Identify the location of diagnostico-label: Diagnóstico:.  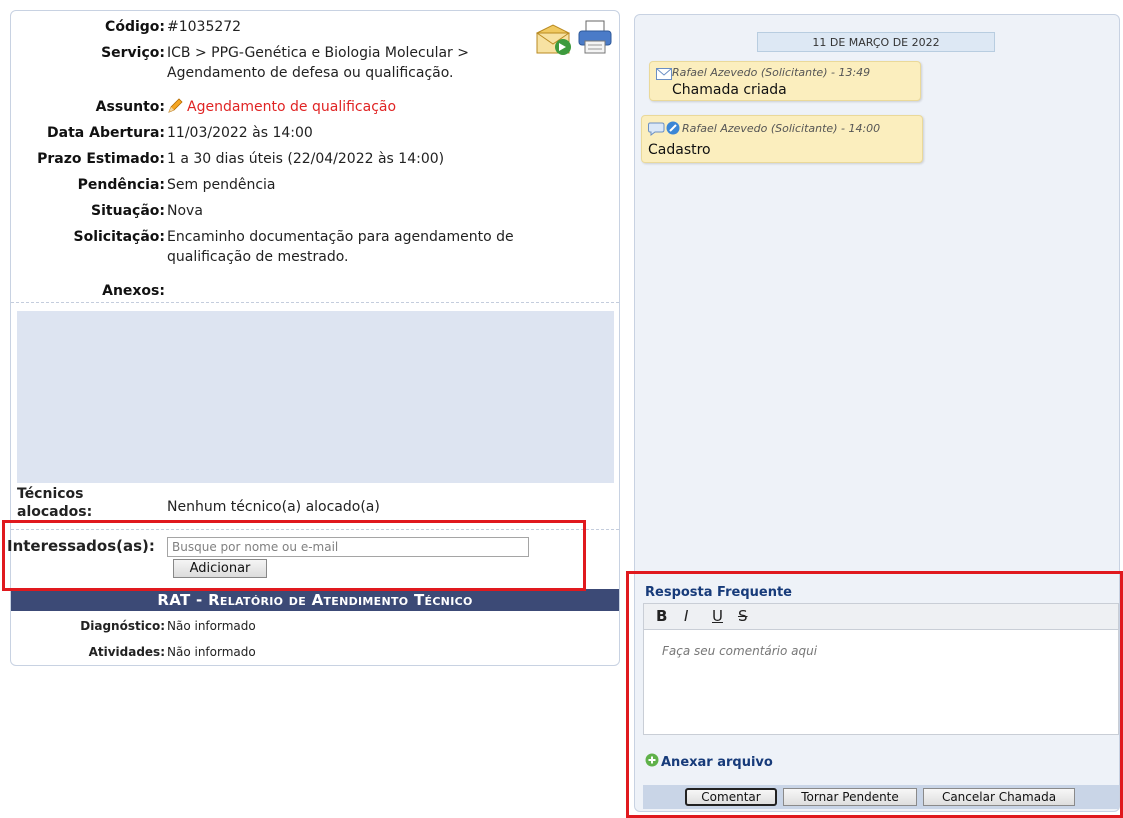
(122, 626).